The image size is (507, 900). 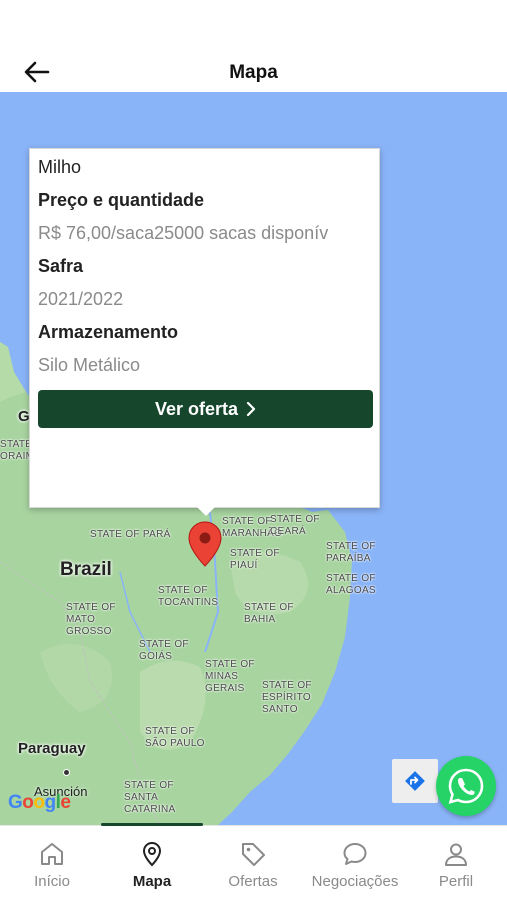 I want to click on country-label-partial: G, so click(x=24, y=416).